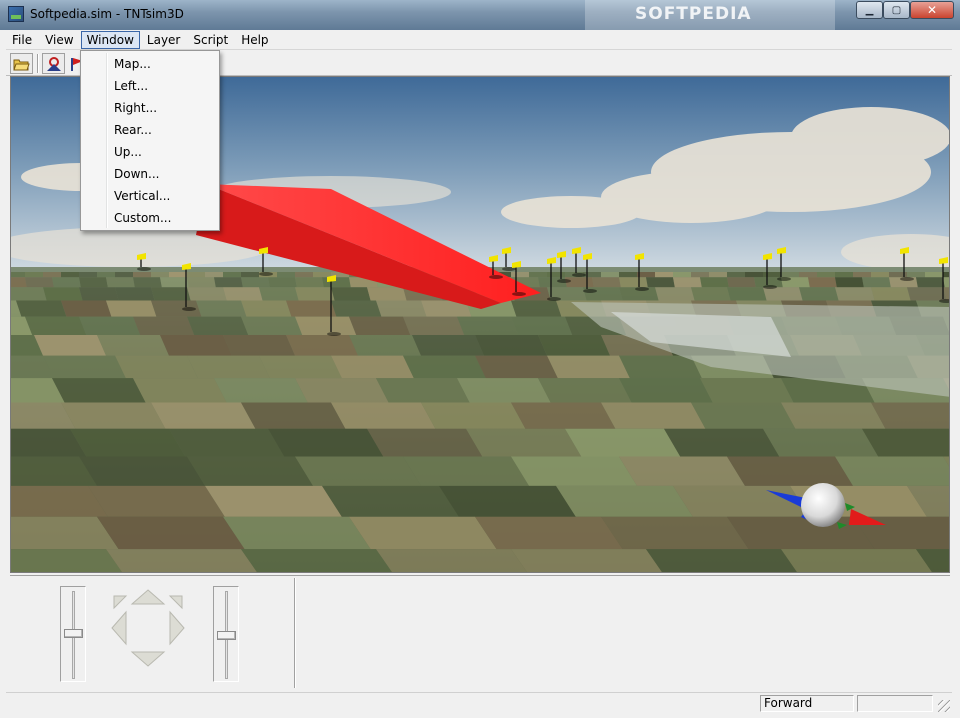 This screenshot has width=960, height=718. I want to click on menu-layer: Layer, so click(163, 40).